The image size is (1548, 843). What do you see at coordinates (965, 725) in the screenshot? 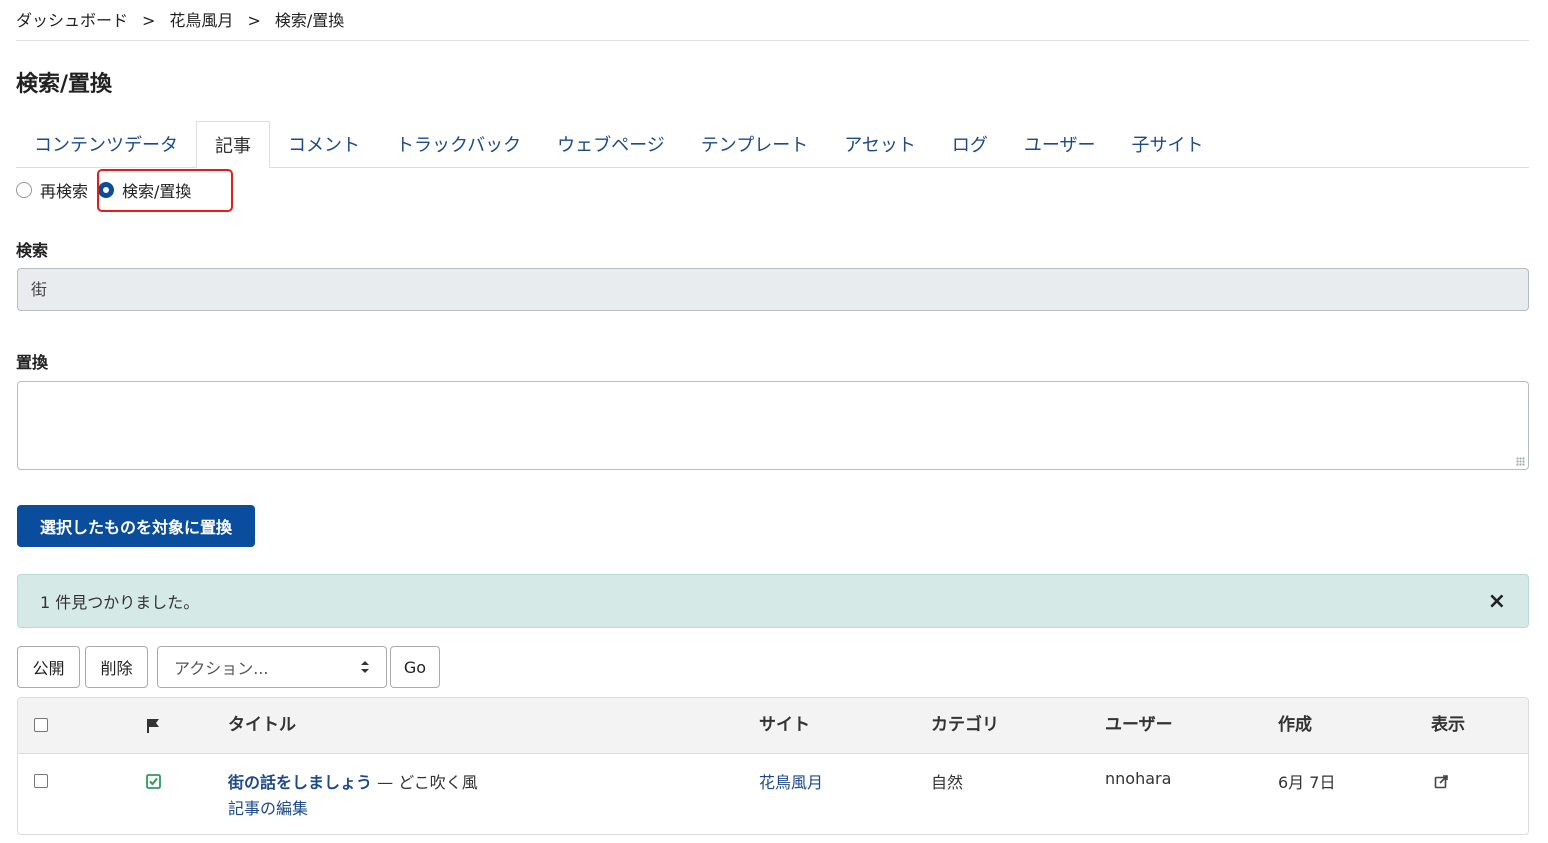
I see `header-category: カテゴリ` at bounding box center [965, 725].